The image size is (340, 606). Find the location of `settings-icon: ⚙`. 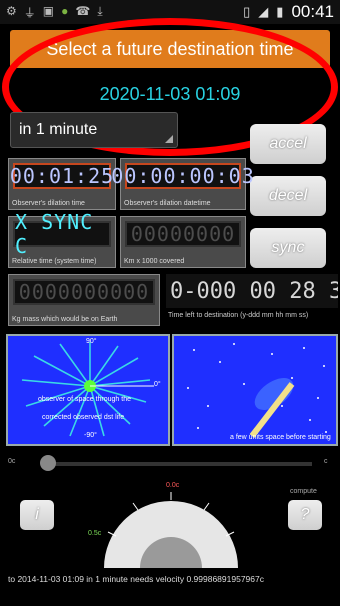

settings-icon: ⚙ is located at coordinates (11, 10).